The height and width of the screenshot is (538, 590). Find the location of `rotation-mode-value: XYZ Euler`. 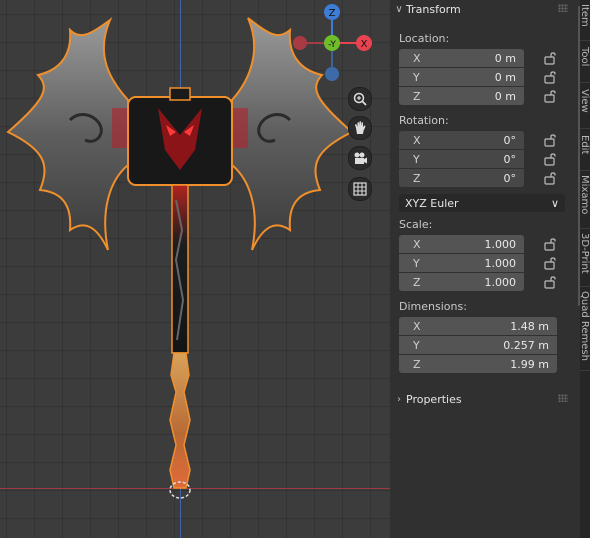

rotation-mode-value: XYZ Euler is located at coordinates (432, 203).